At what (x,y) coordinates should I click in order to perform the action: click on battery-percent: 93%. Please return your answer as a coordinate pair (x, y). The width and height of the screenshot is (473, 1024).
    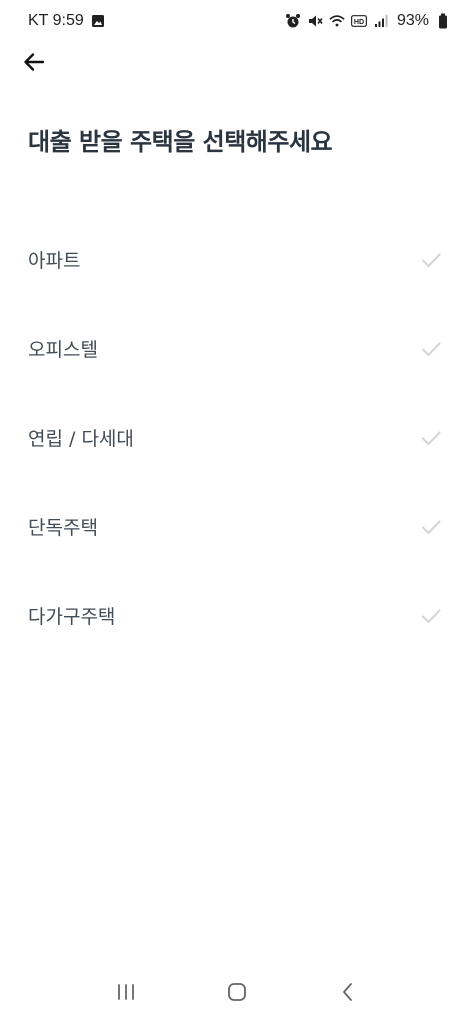
    Looking at the image, I should click on (412, 20).